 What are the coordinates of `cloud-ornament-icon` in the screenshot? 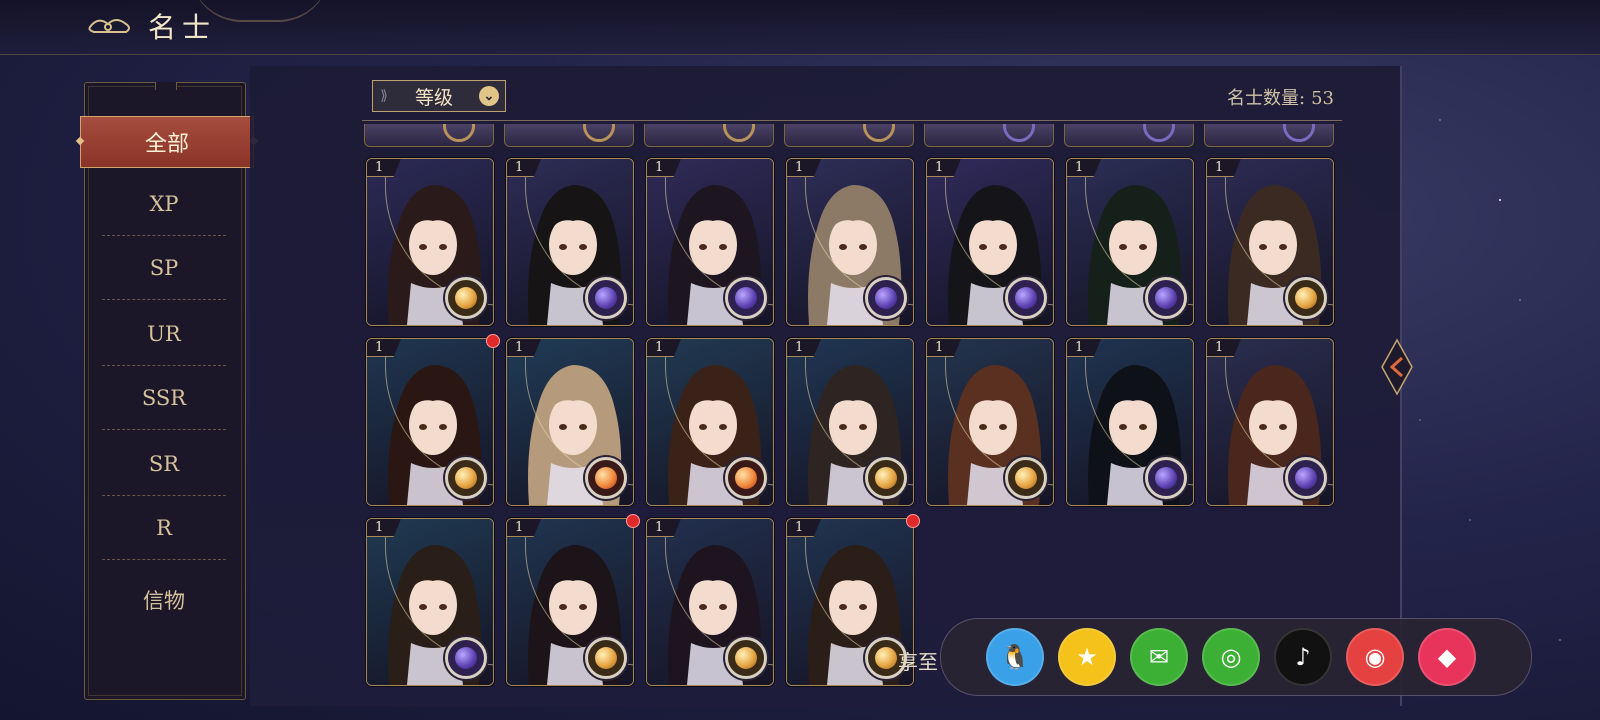 It's located at (109, 26).